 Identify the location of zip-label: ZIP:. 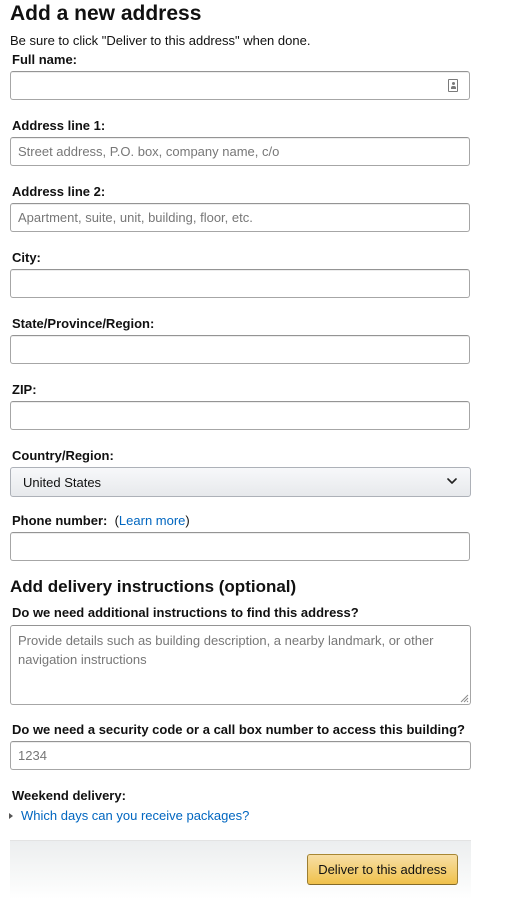
(24, 389).